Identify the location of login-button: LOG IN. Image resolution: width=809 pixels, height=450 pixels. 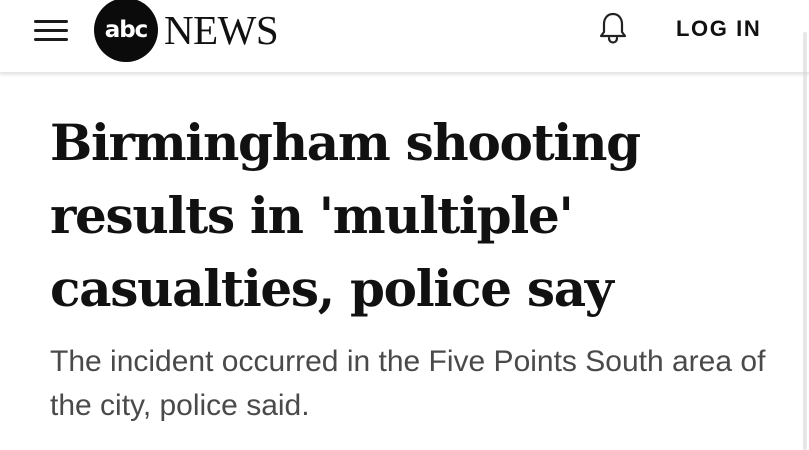
(718, 29).